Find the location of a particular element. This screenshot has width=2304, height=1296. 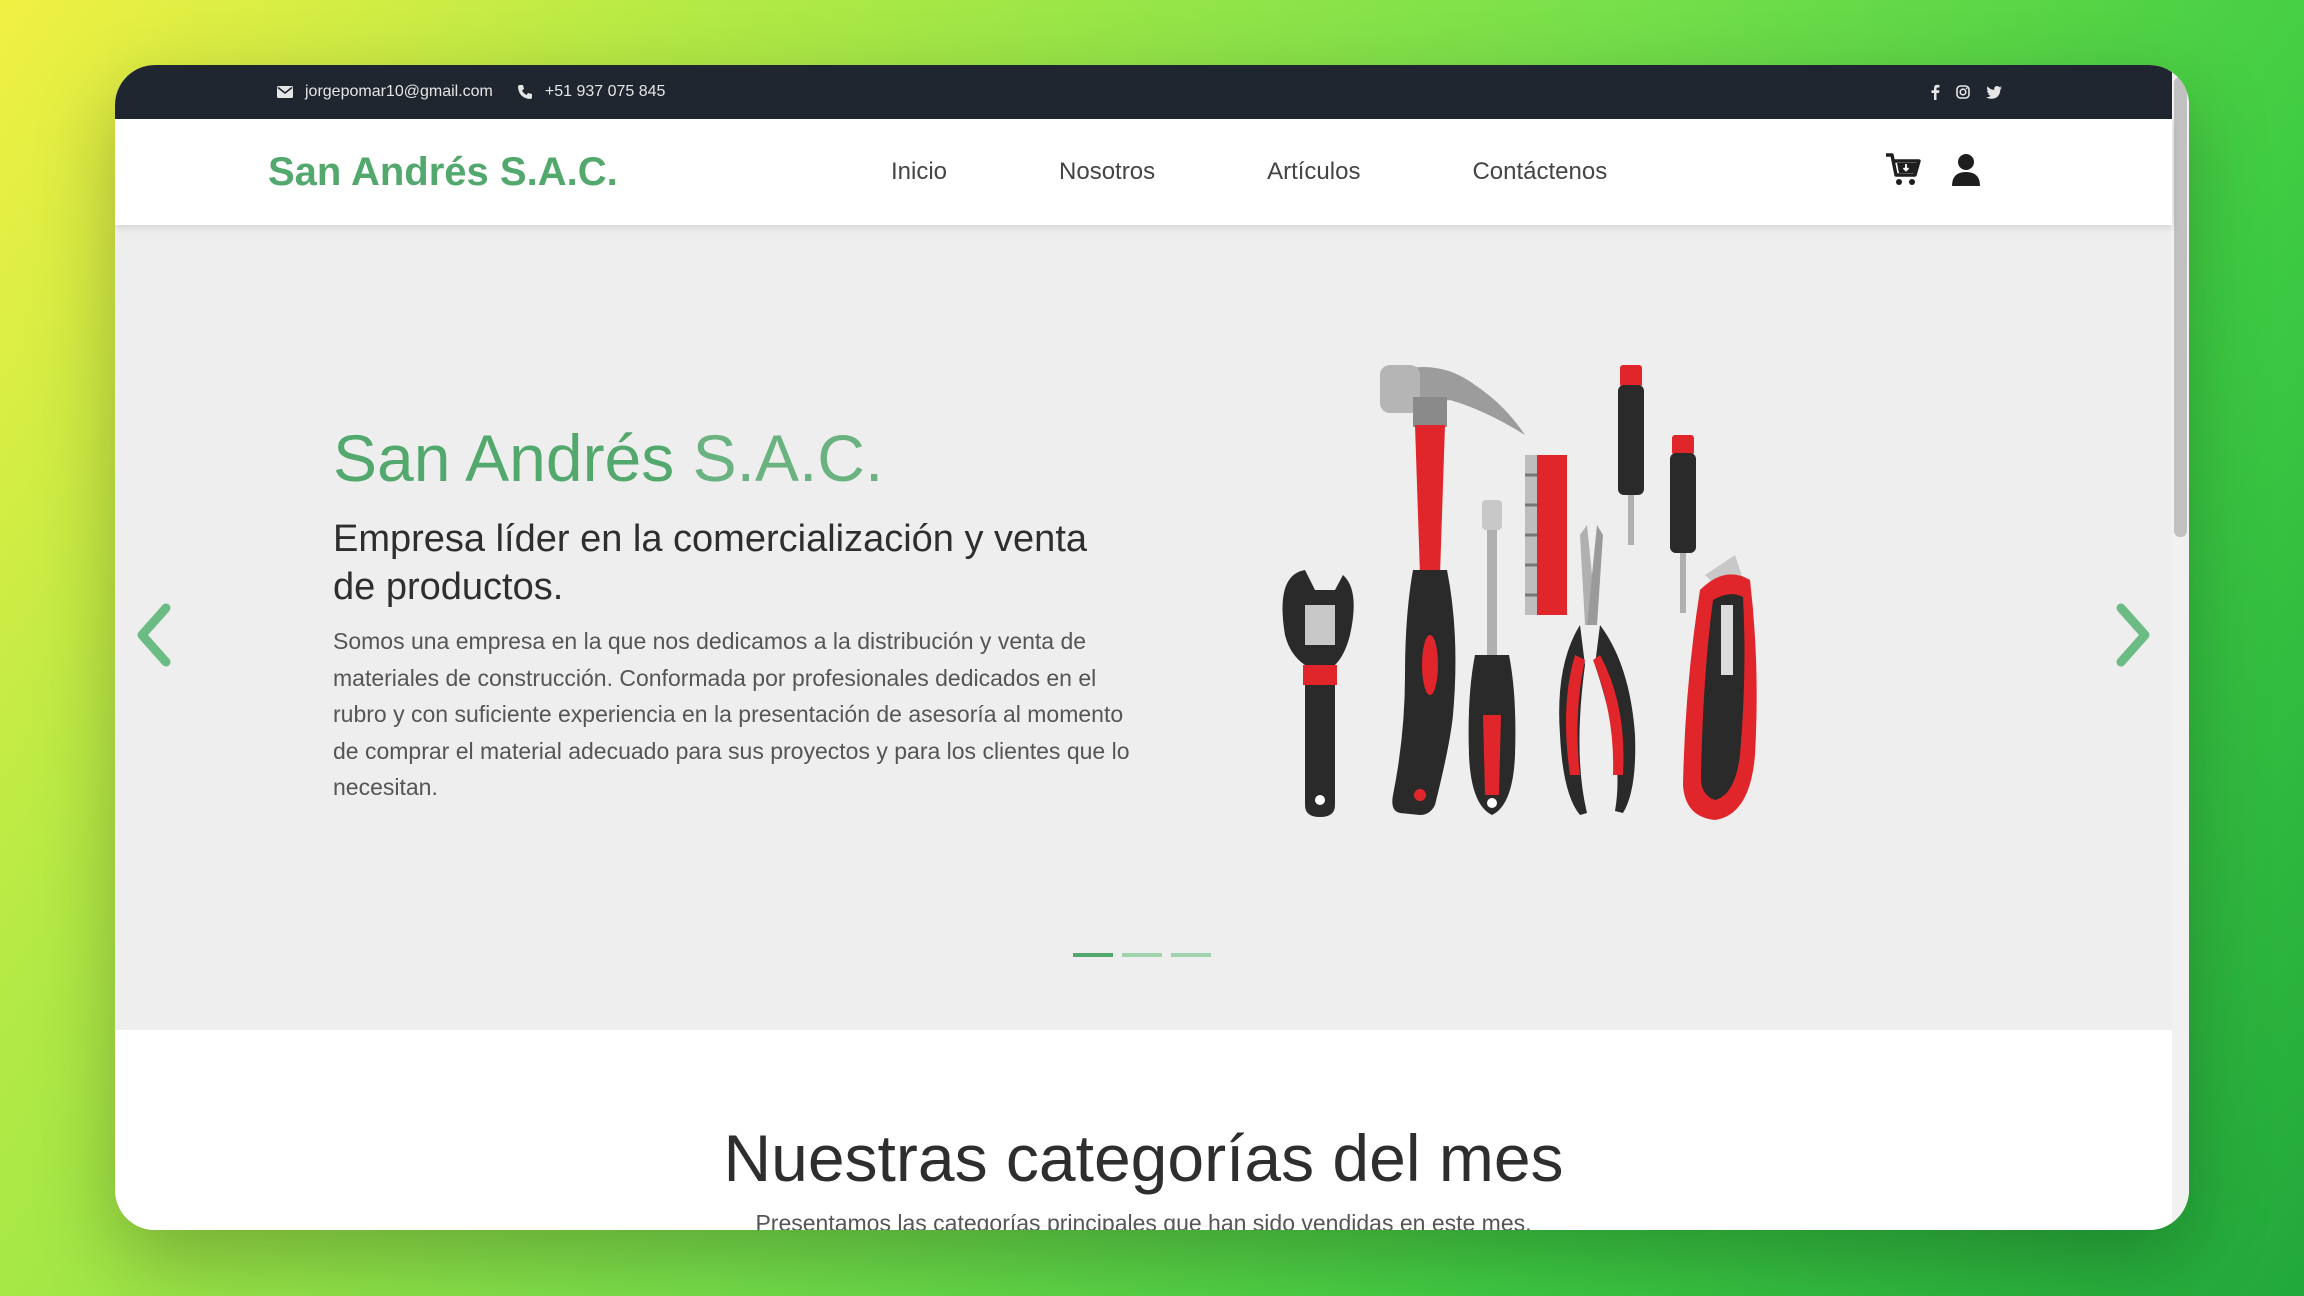

social-links is located at coordinates (1966, 92).